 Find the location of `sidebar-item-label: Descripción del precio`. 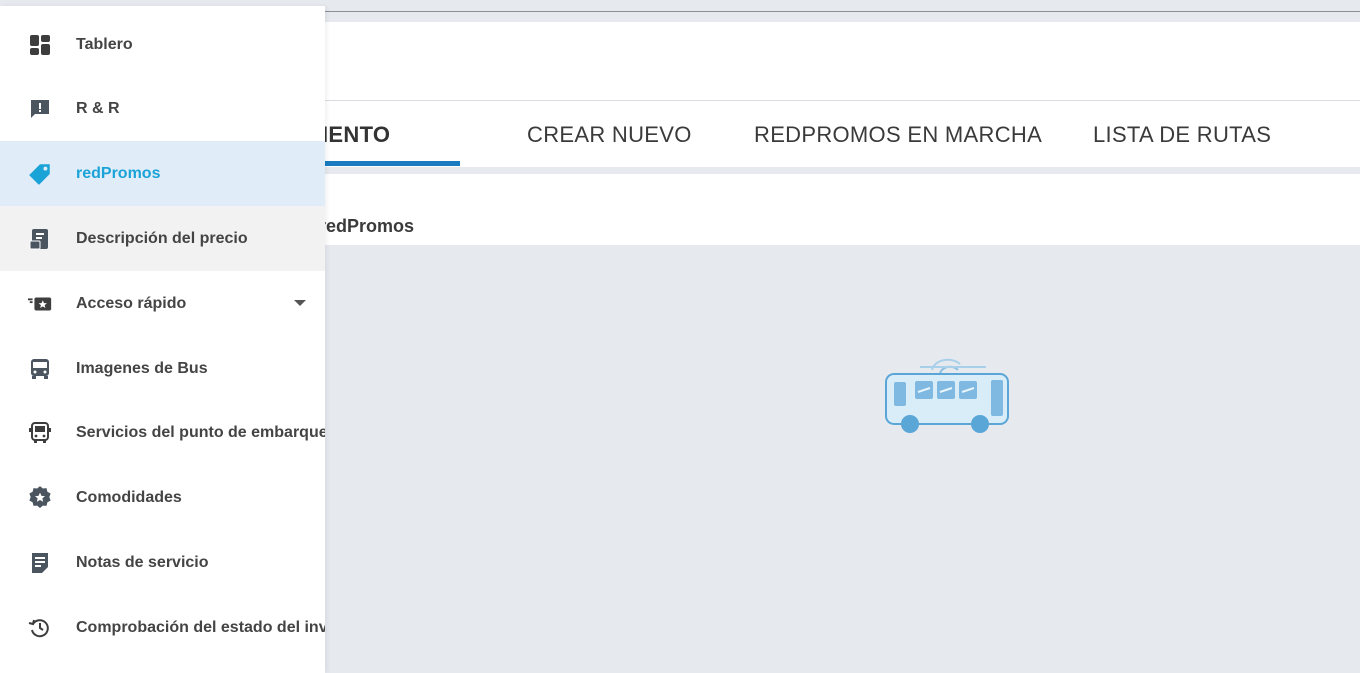

sidebar-item-label: Descripción del precio is located at coordinates (162, 238).